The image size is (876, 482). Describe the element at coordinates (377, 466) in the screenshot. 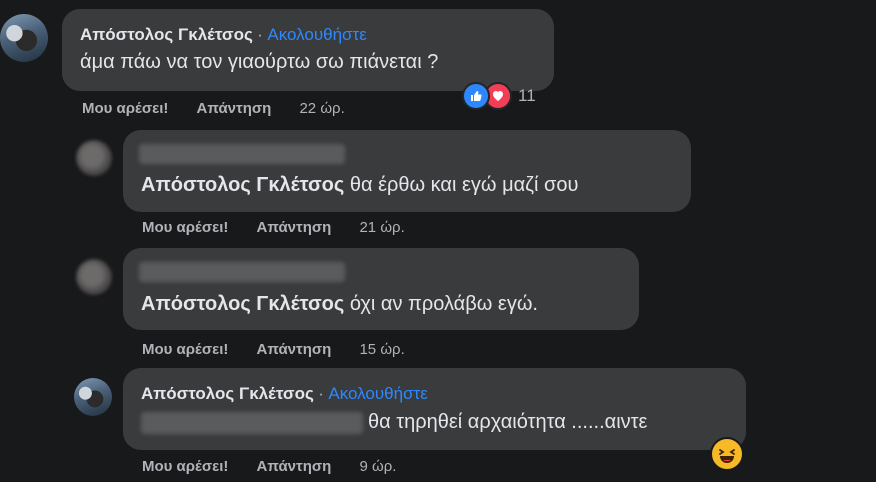

I see `timestamp: 9 ώρ.` at that location.